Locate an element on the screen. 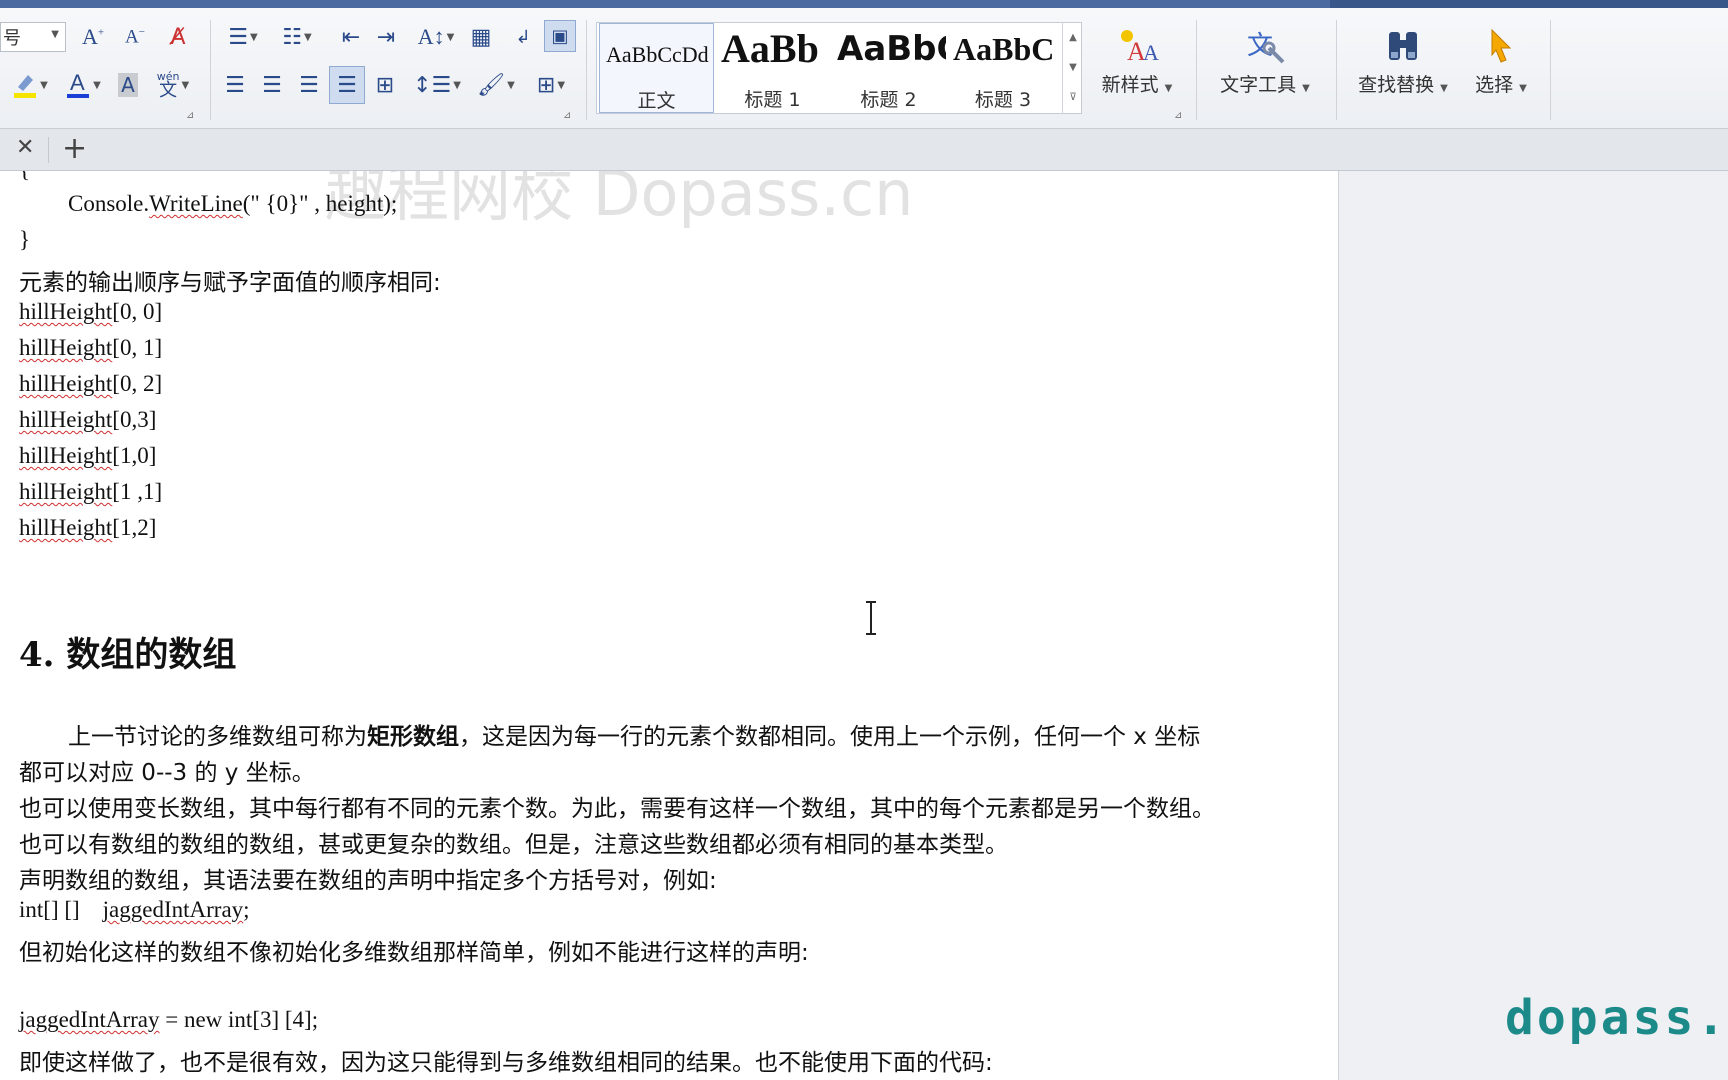 Image resolution: width=1728 pixels, height=1080 pixels. phonetic-guide-button: wén 文 ▼ is located at coordinates (173, 85).